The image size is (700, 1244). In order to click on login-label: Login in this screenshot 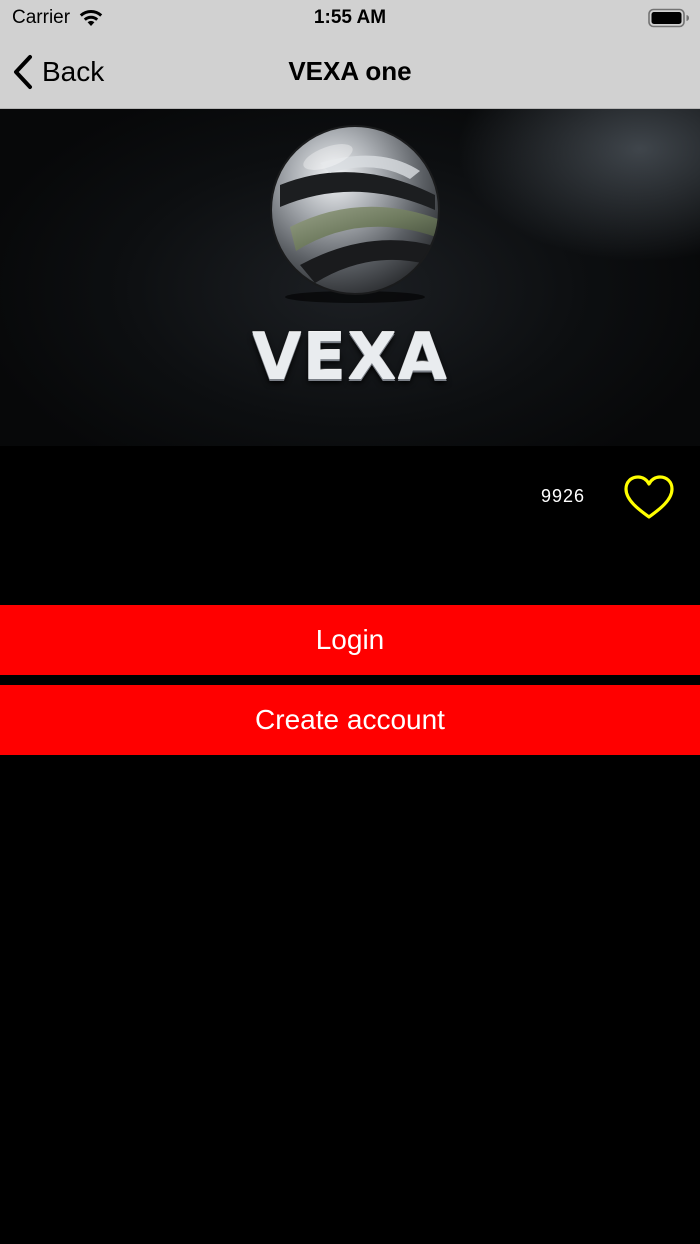, I will do `click(350, 639)`.